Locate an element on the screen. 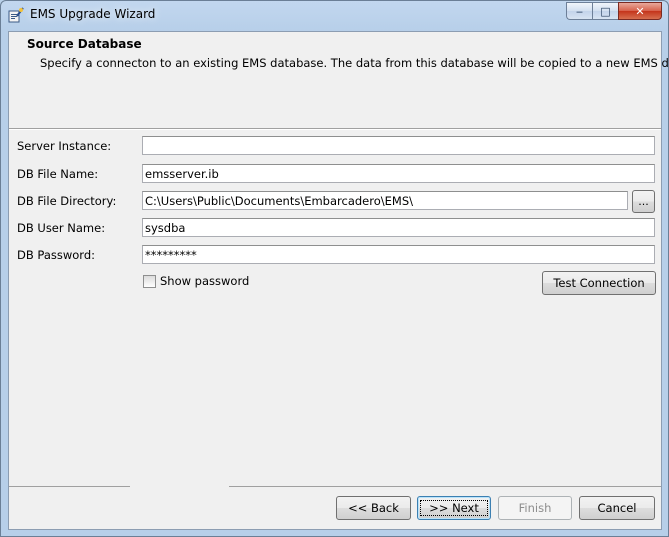 Image resolution: width=669 pixels, height=537 pixels. db-user-name-label: DB User Name: is located at coordinates (61, 228).